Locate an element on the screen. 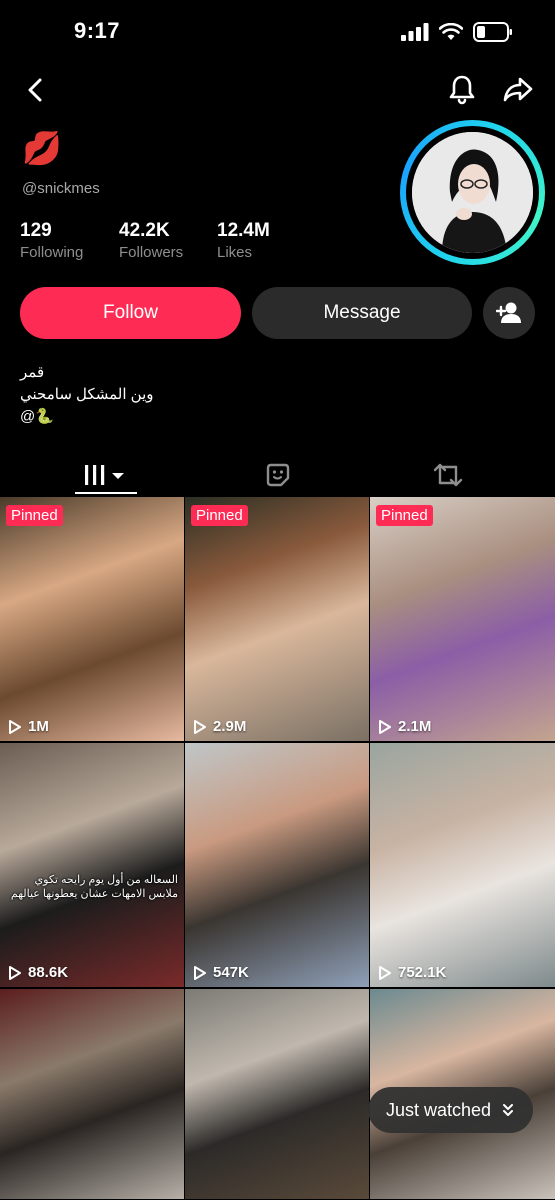  tab-liked is located at coordinates (278, 475).